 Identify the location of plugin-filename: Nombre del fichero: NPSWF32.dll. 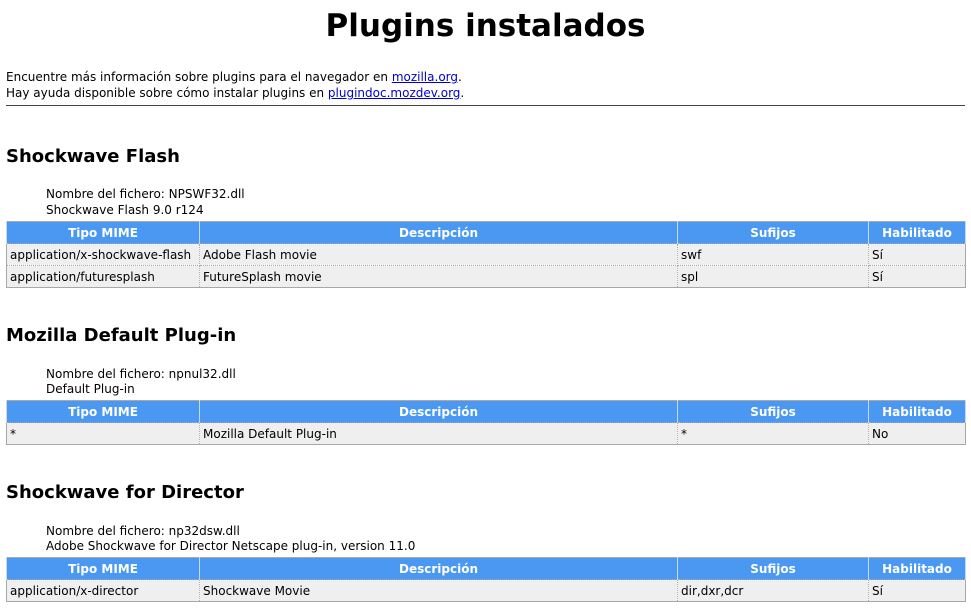
(145, 194).